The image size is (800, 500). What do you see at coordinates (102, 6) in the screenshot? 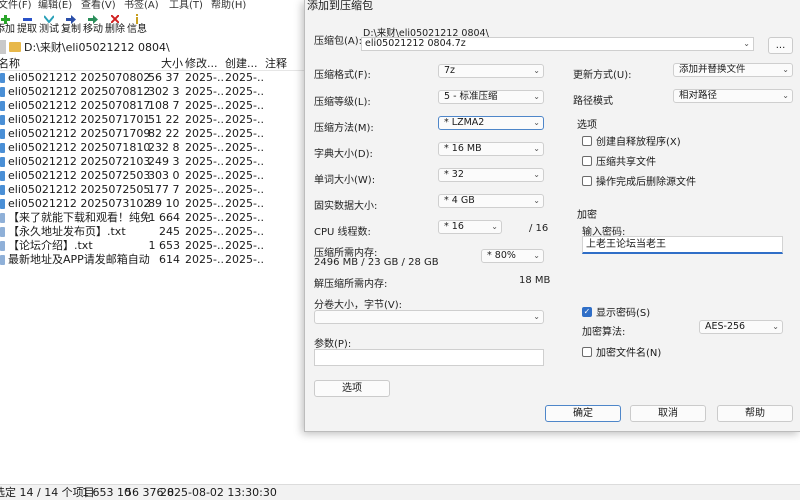
I see `menu-view: 查看(V)` at bounding box center [102, 6].